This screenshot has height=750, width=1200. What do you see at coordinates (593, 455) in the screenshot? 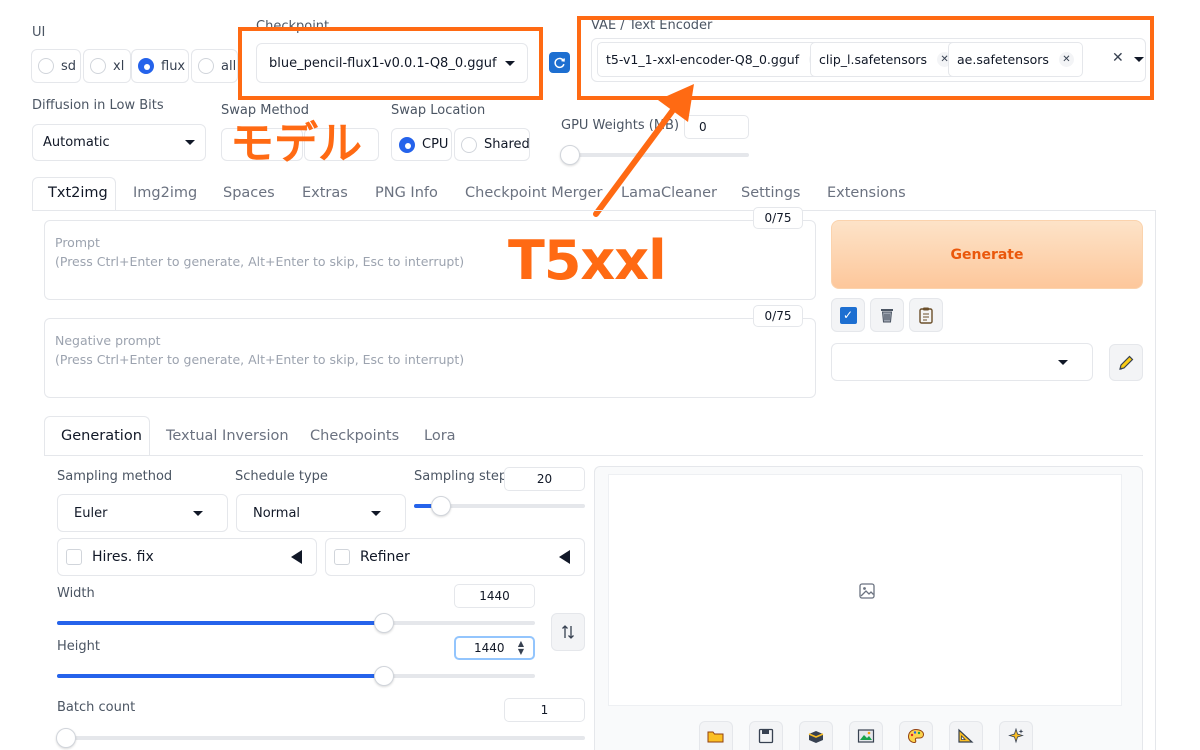
I see `subtabs-divider` at bounding box center [593, 455].